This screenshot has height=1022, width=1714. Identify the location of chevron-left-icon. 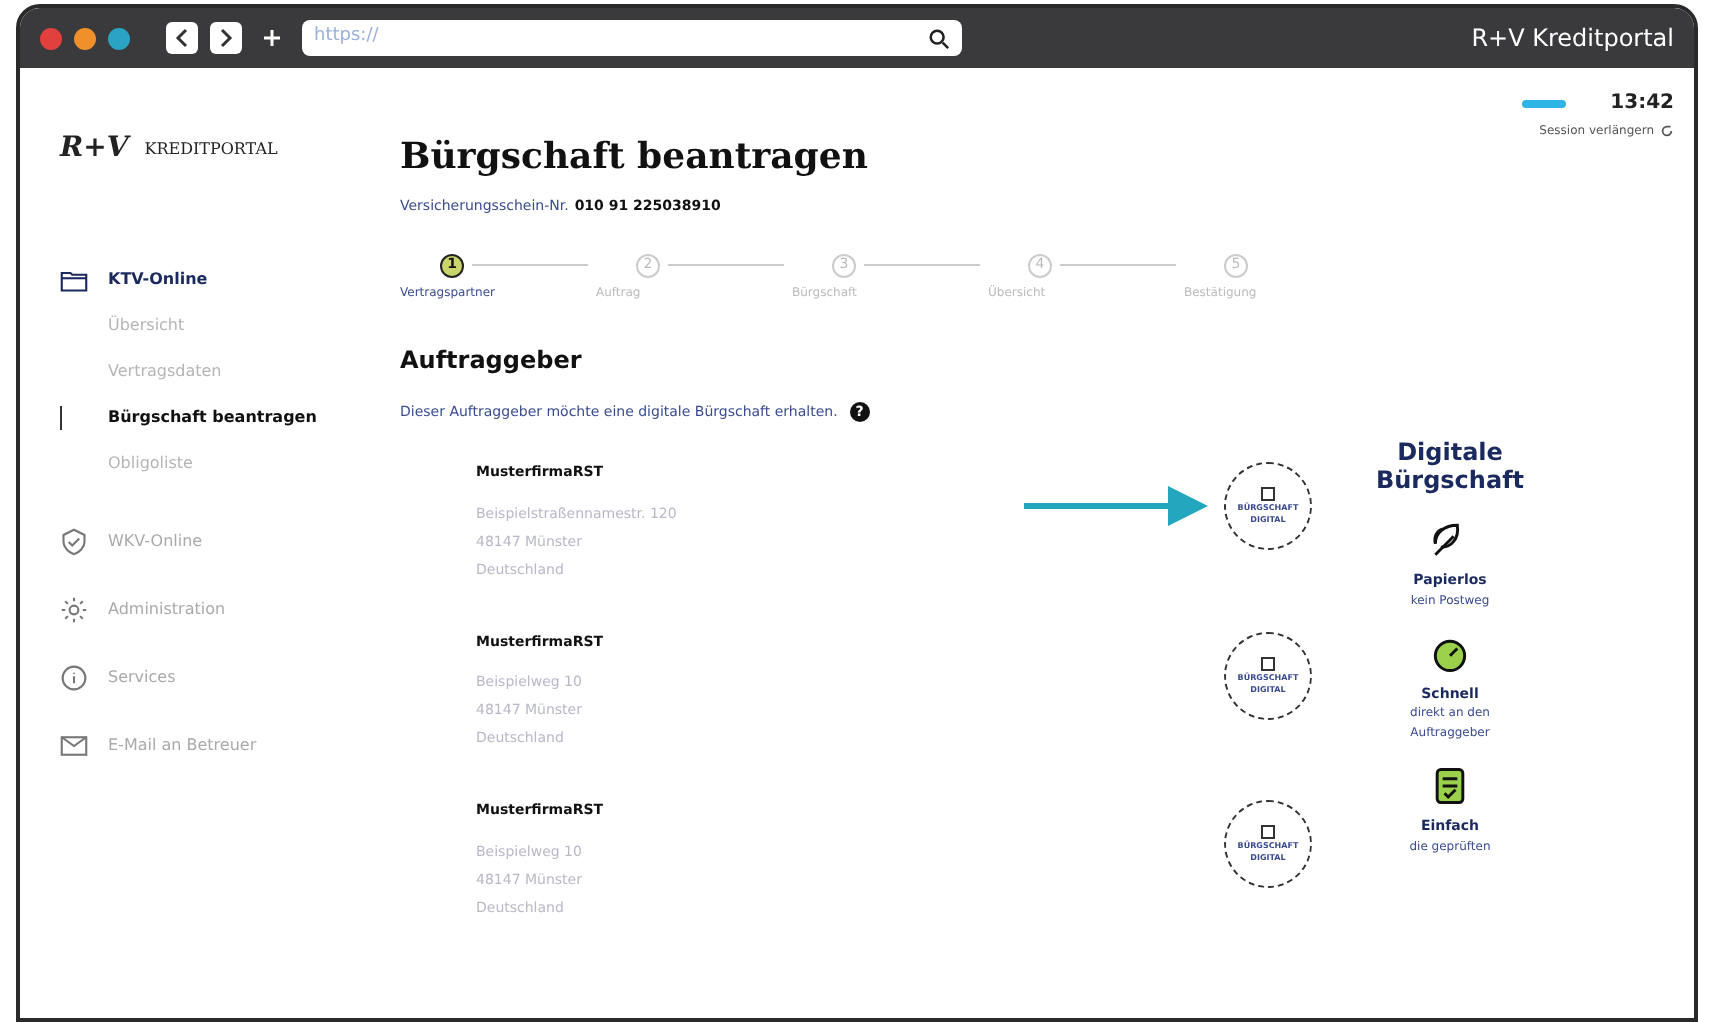
(182, 38).